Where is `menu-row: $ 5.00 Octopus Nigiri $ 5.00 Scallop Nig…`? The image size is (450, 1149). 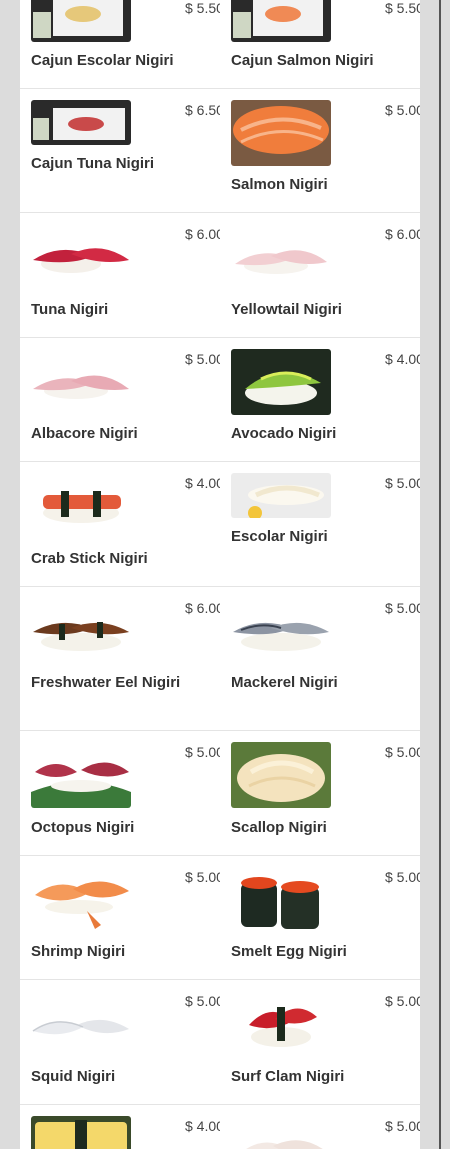
menu-row: $ 5.00 Octopus Nigiri $ 5.00 Scallop Nig… is located at coordinates (220, 793).